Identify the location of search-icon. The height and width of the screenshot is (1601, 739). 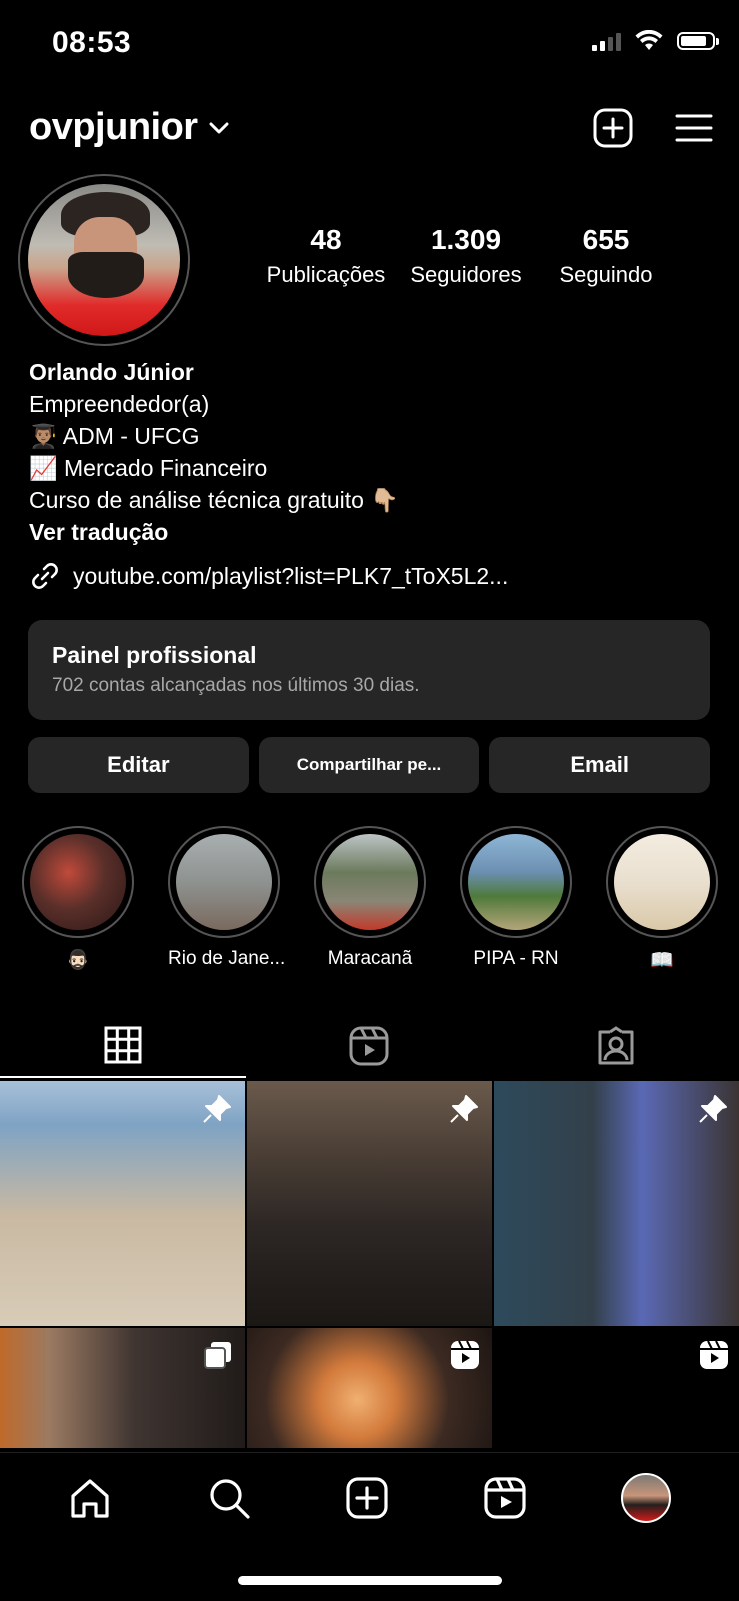
(229, 1498).